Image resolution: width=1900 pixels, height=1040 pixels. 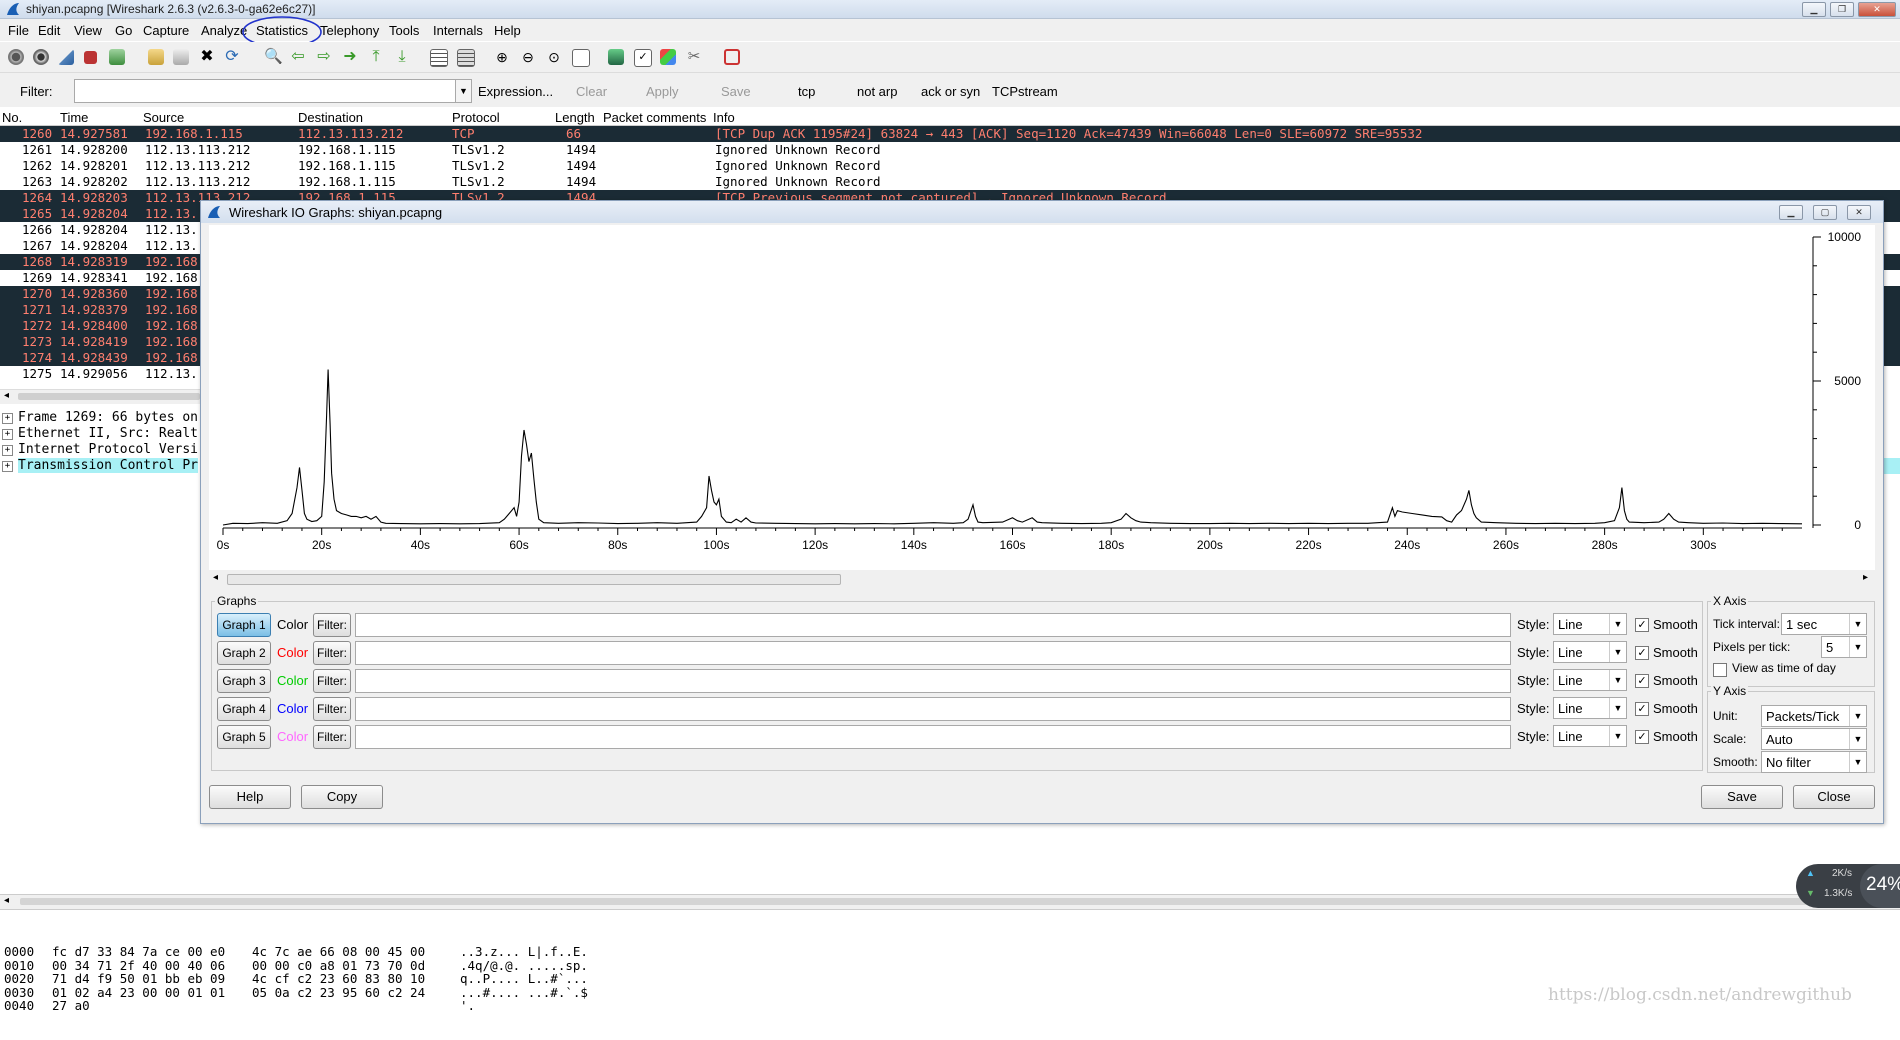 I want to click on close-button: Close, so click(x=1834, y=797).